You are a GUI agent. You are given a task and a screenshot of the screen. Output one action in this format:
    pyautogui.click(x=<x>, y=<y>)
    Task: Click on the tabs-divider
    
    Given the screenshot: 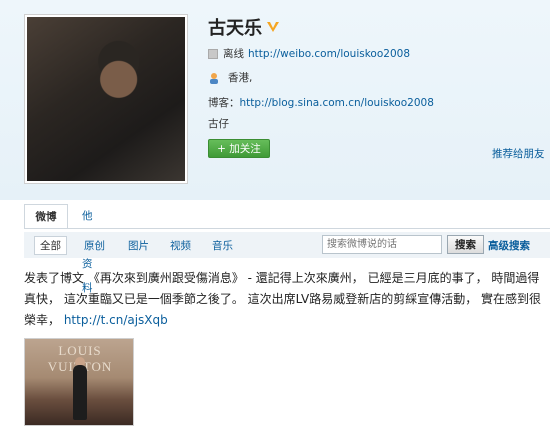 What is the action you would take?
    pyautogui.click(x=287, y=228)
    